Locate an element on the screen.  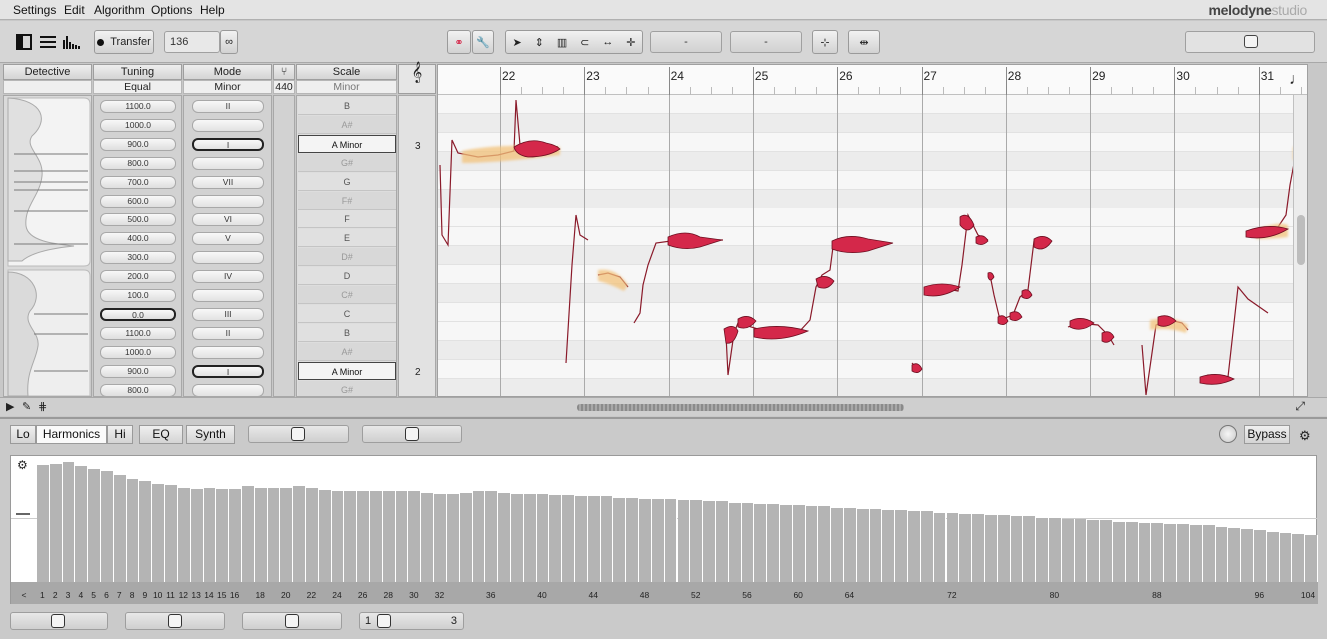
quantize-pitch-button: ⊹ is located at coordinates (825, 42).